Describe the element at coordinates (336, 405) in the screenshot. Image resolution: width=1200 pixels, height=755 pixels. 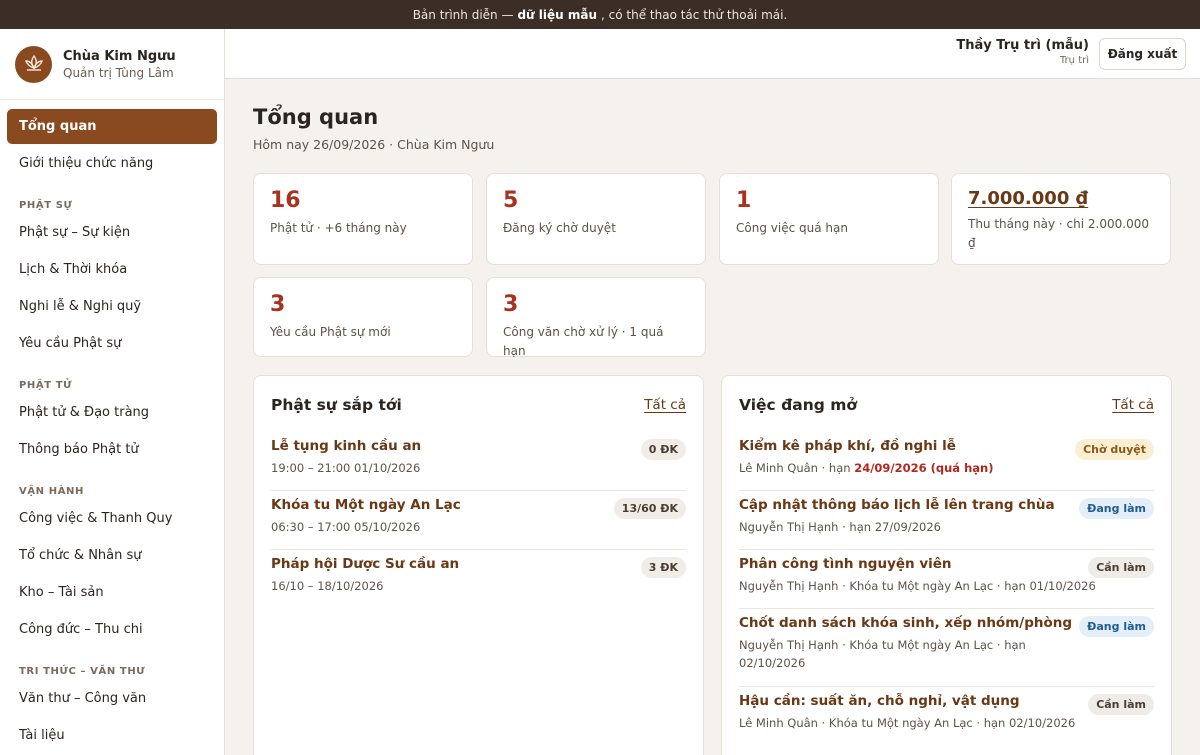
I see `panel-title: Phật sự sắp tới` at that location.